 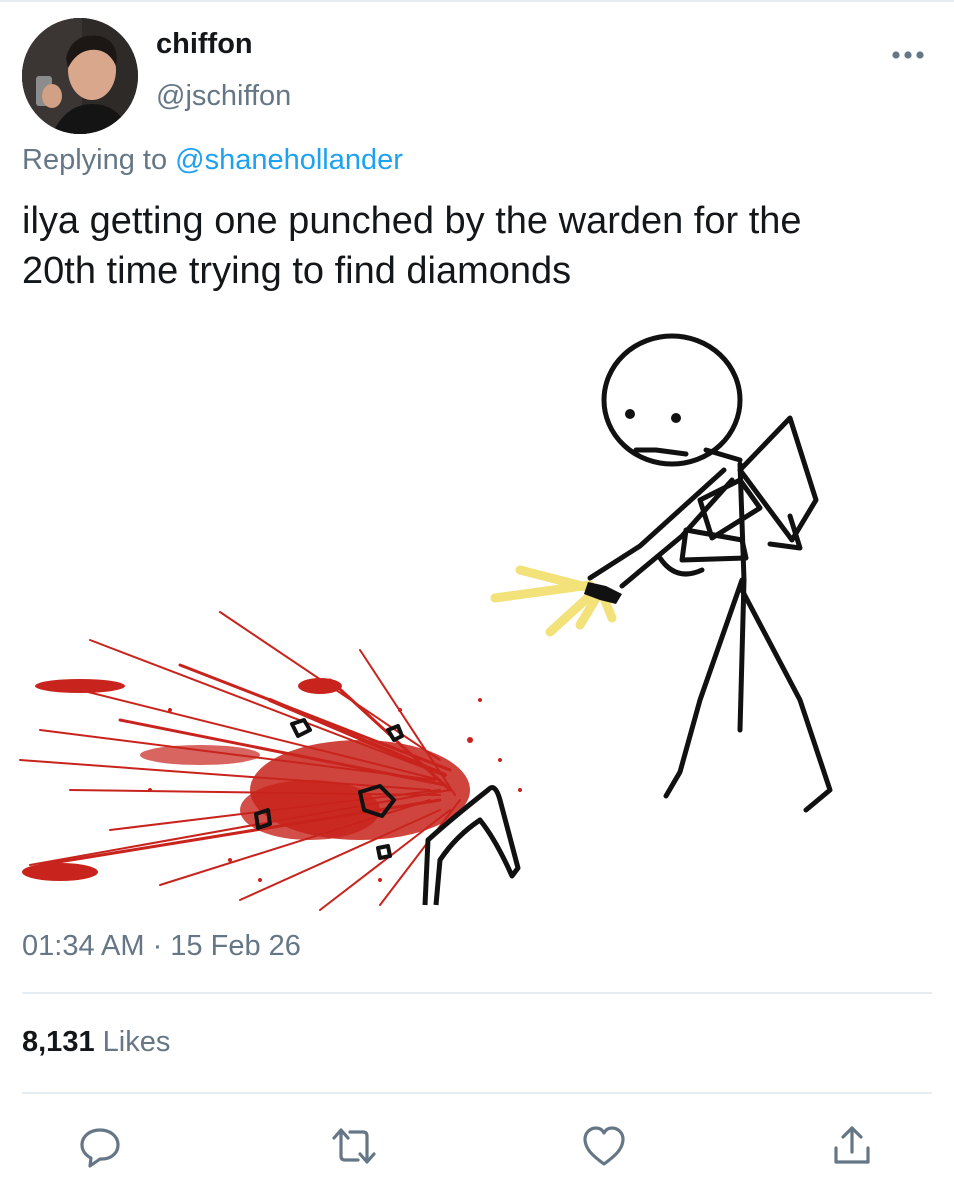 I want to click on heart-icon, so click(x=604, y=1146).